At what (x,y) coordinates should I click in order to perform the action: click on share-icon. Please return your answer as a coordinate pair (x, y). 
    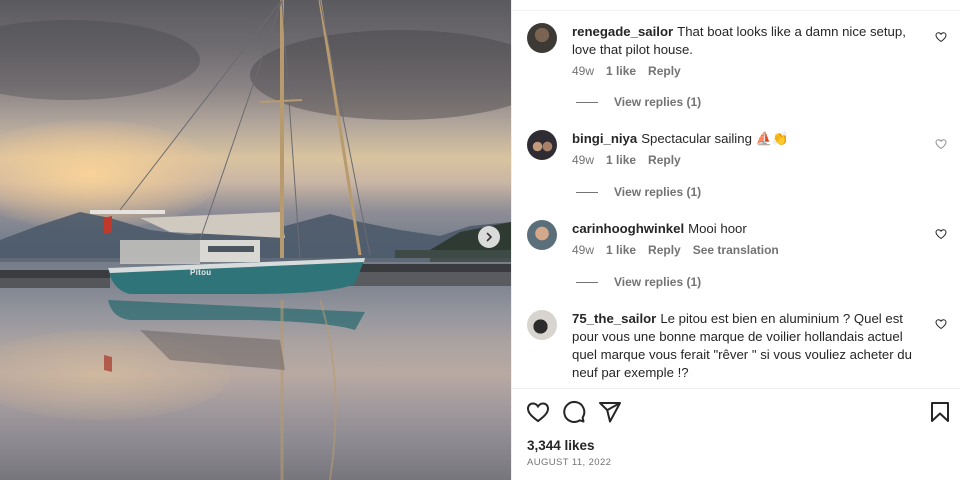
    Looking at the image, I should click on (610, 412).